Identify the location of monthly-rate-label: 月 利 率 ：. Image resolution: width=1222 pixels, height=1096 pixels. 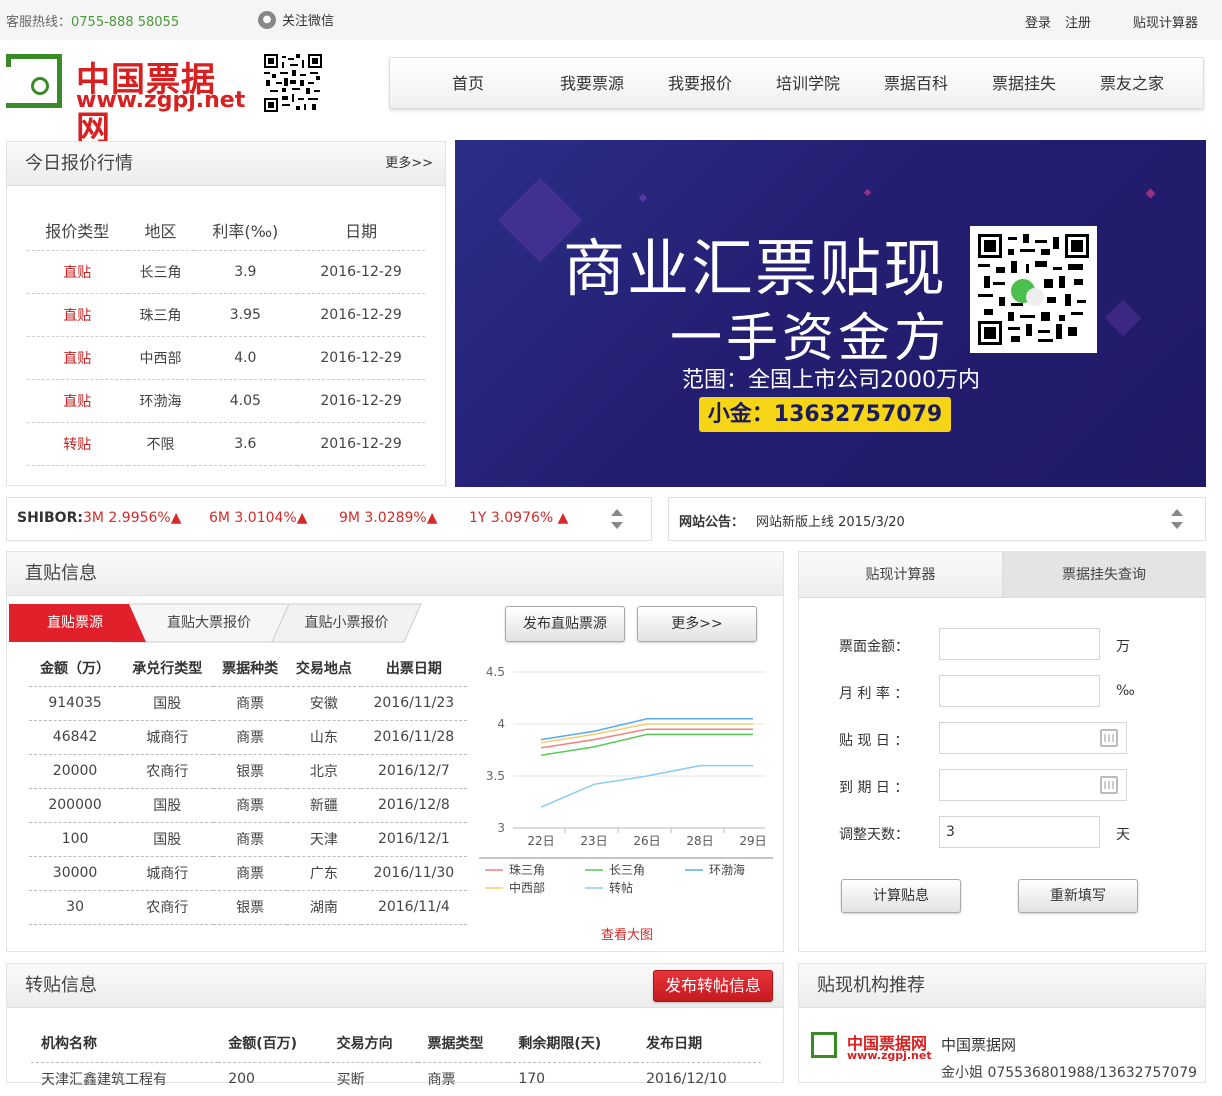
(874, 694).